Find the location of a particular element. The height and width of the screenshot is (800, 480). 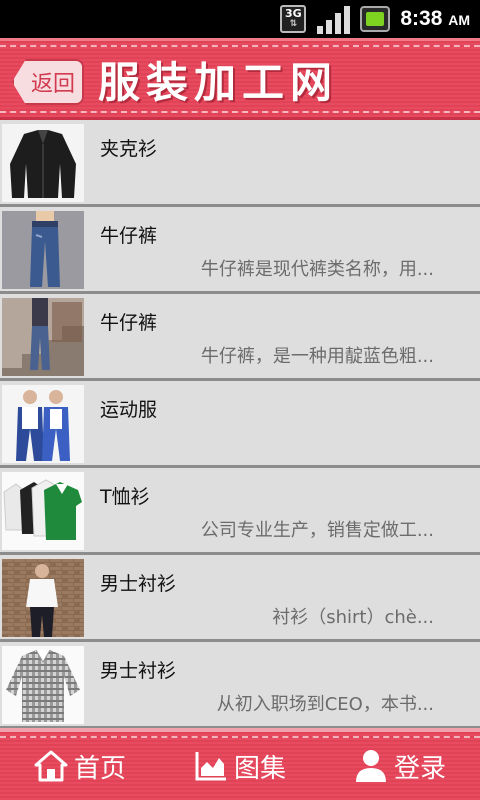

gallery-label: 图集 is located at coordinates (259, 768).